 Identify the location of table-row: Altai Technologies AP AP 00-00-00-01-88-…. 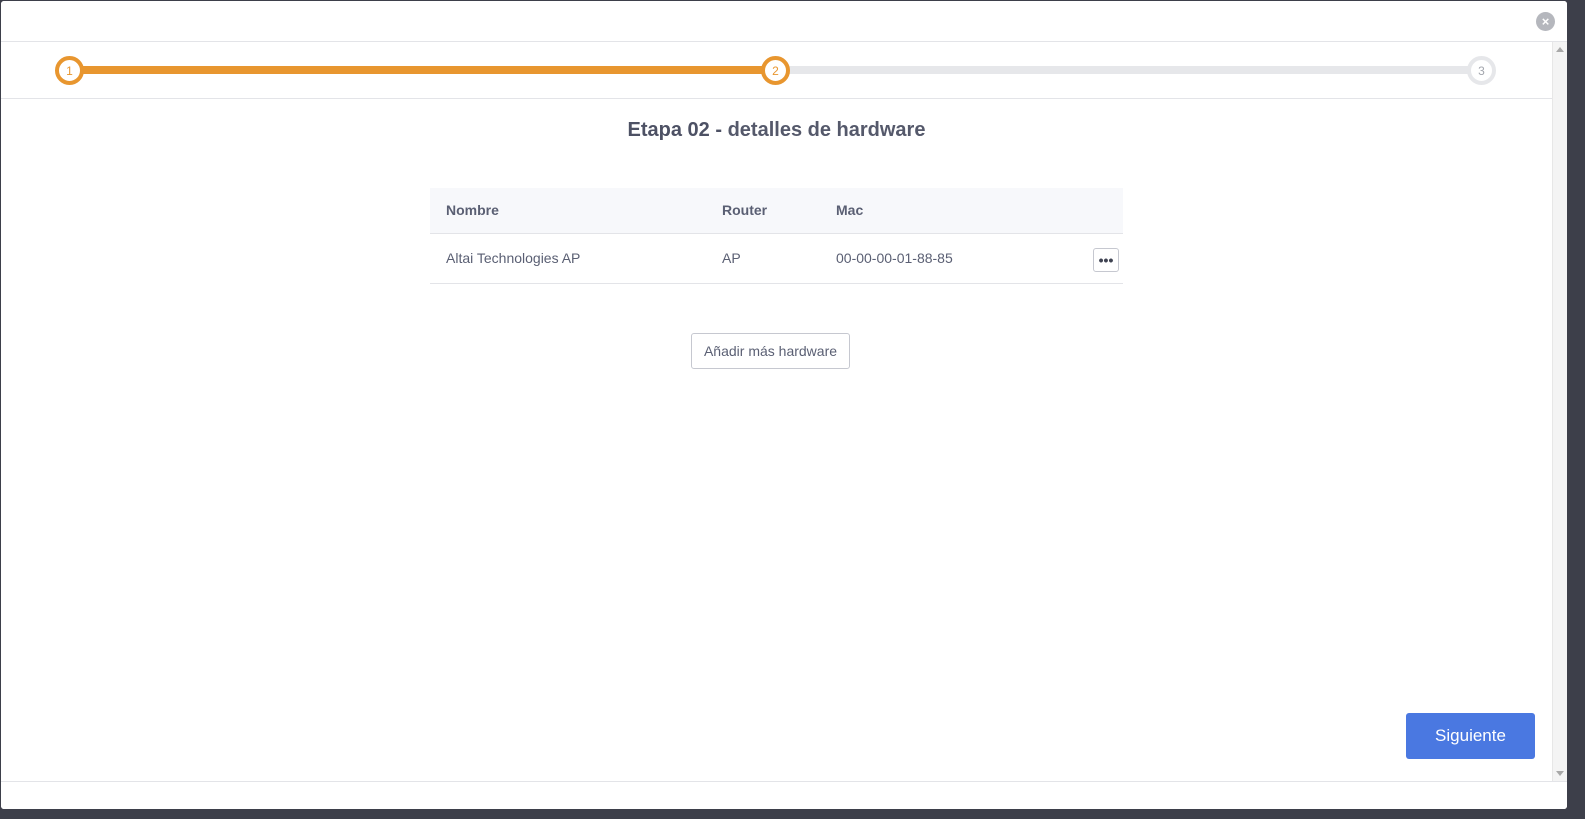
(776, 258).